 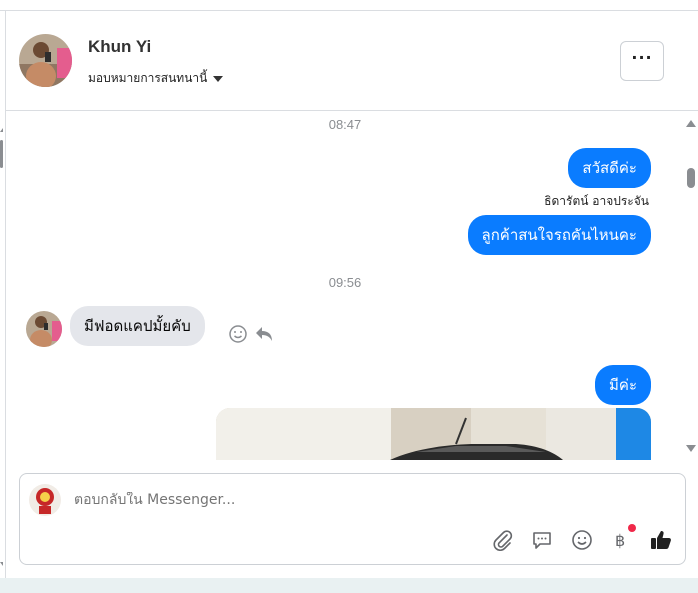 I want to click on notification-dot, so click(x=632, y=528).